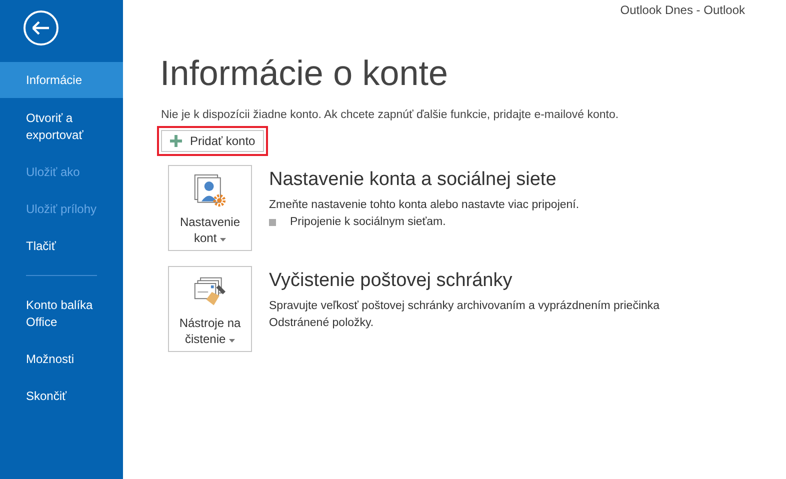 This screenshot has width=786, height=479. I want to click on sidebar-item: Skončiť, so click(61, 396).